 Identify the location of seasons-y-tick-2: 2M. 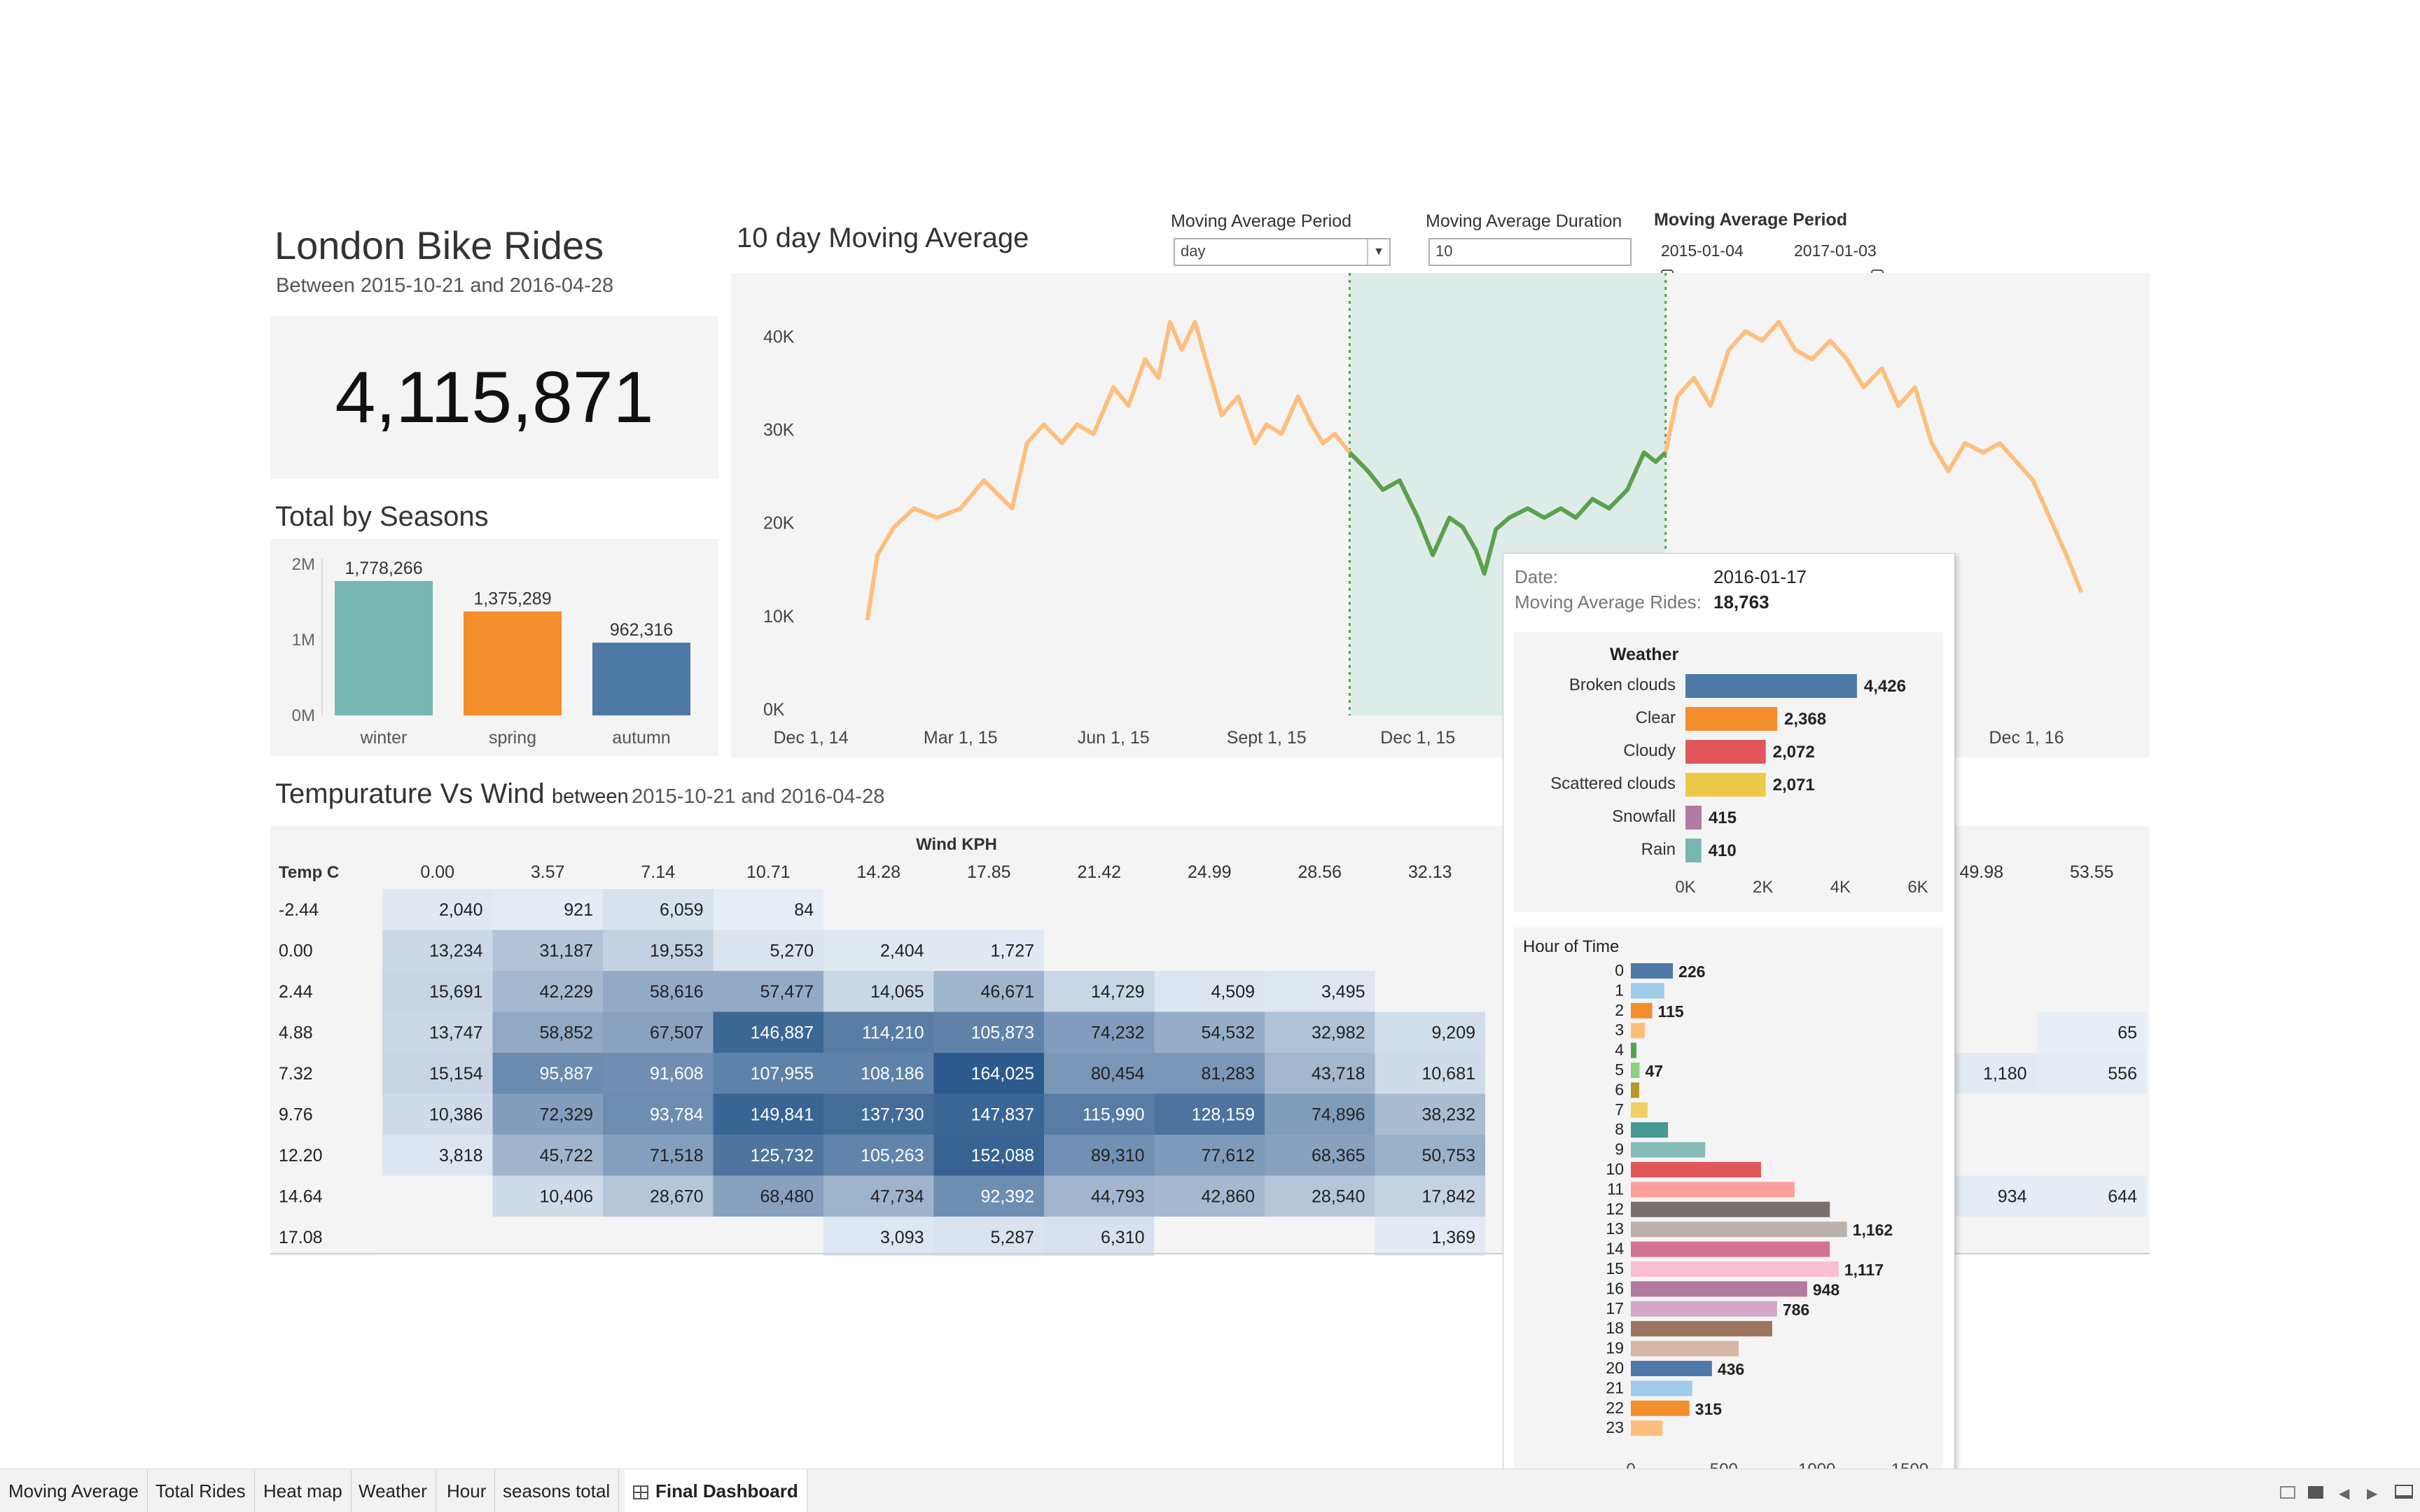
(303, 564).